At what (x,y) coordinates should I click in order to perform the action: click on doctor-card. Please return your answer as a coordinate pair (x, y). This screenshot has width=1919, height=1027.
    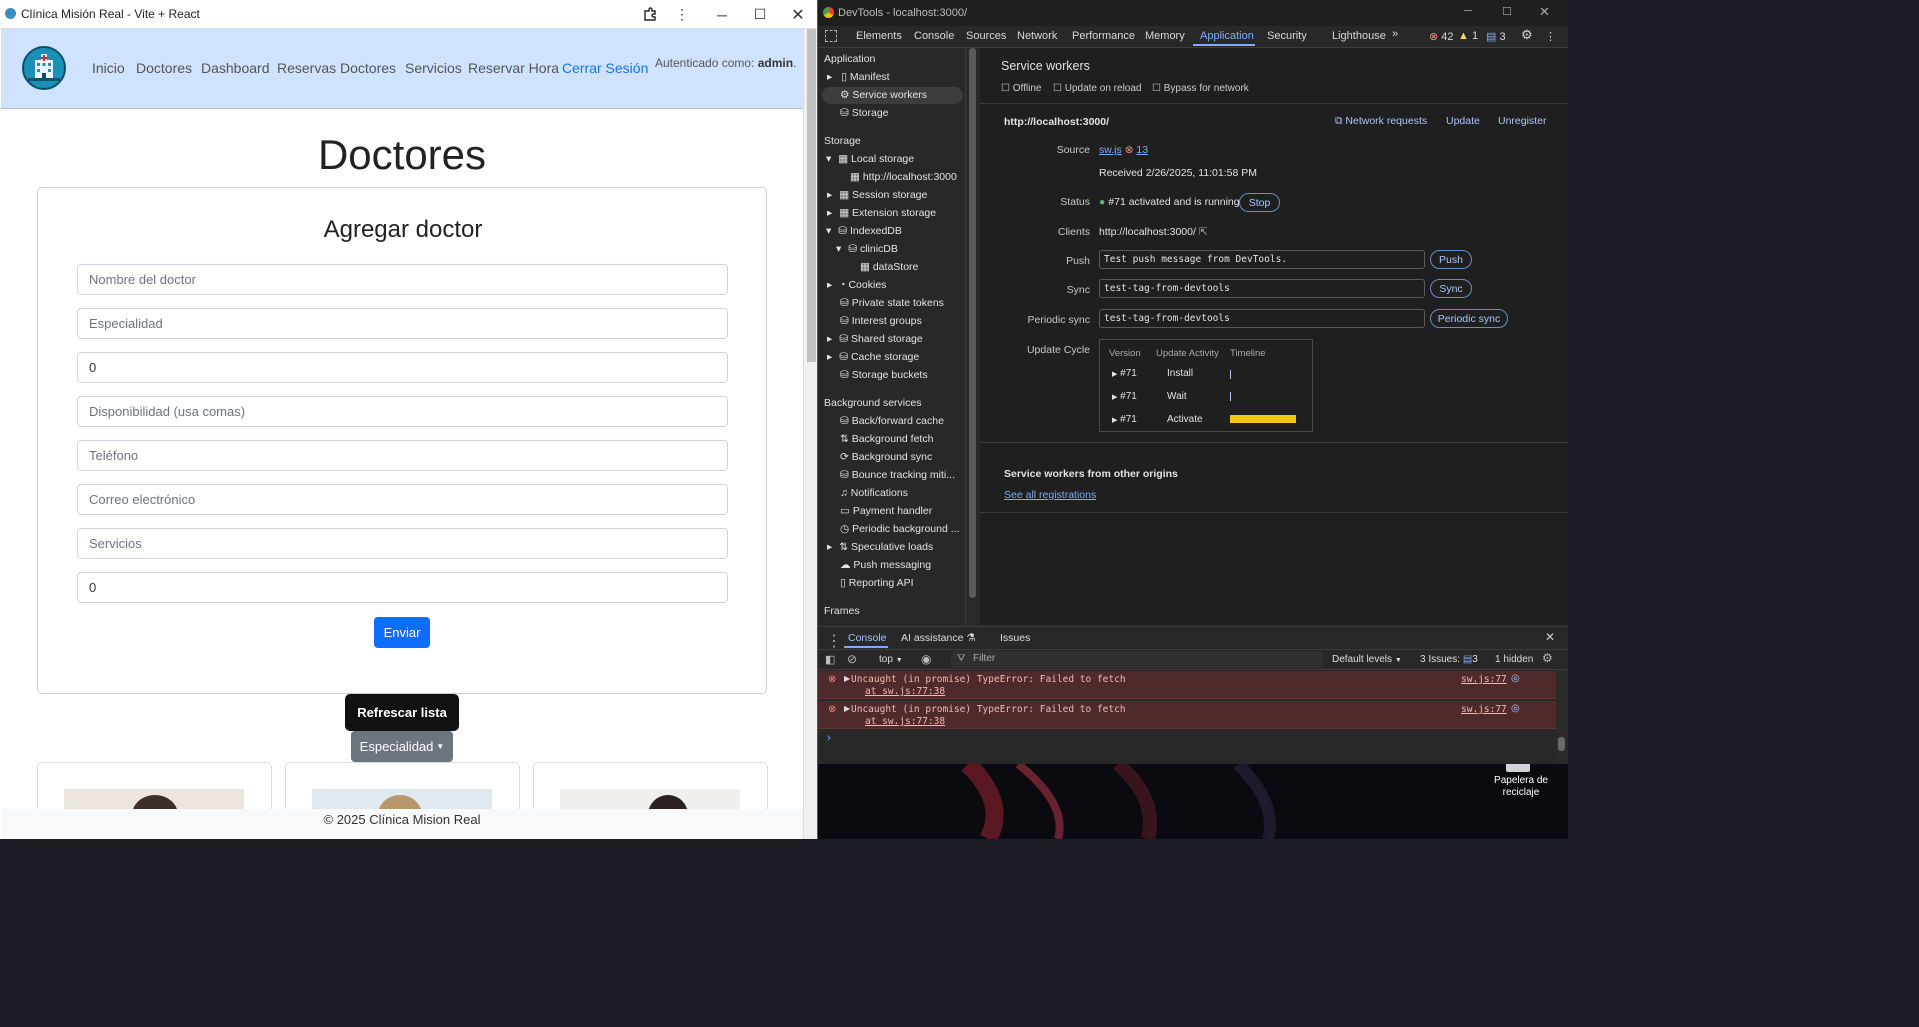
    Looking at the image, I should click on (154, 785).